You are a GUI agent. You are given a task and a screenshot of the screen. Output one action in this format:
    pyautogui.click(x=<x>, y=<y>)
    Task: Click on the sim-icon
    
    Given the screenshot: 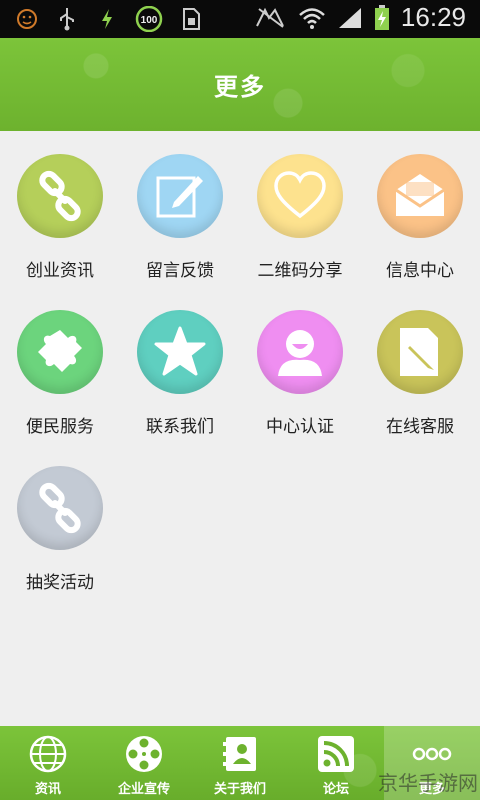 What is the action you would take?
    pyautogui.click(x=191, y=19)
    